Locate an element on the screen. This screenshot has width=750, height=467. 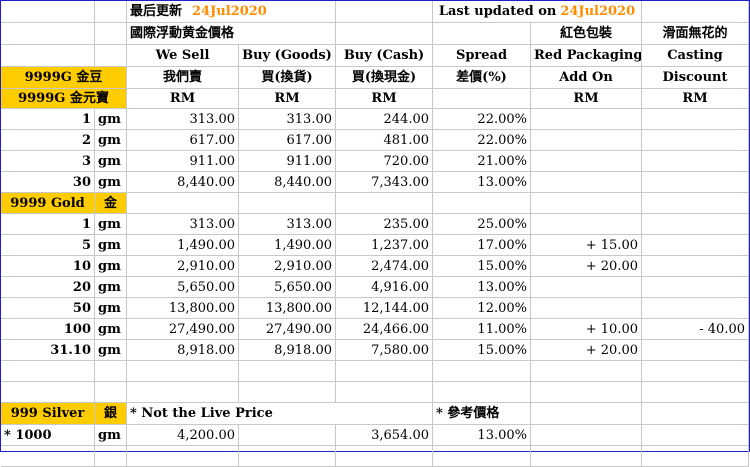
we-sell-cell: 5,650.00 is located at coordinates (183, 287).